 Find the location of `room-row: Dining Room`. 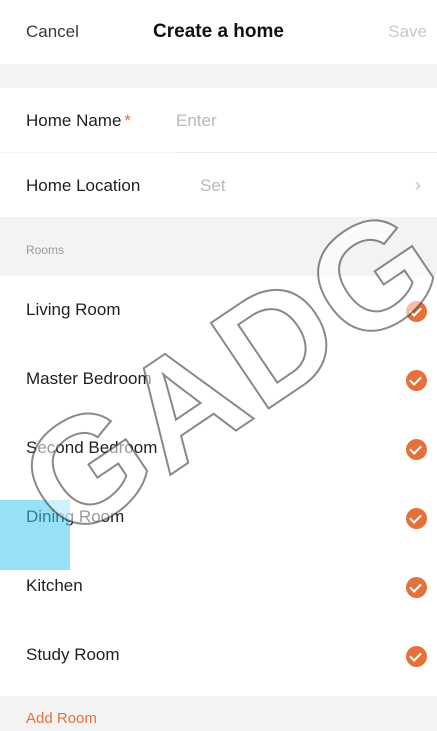

room-row: Dining Room is located at coordinates (218, 517).